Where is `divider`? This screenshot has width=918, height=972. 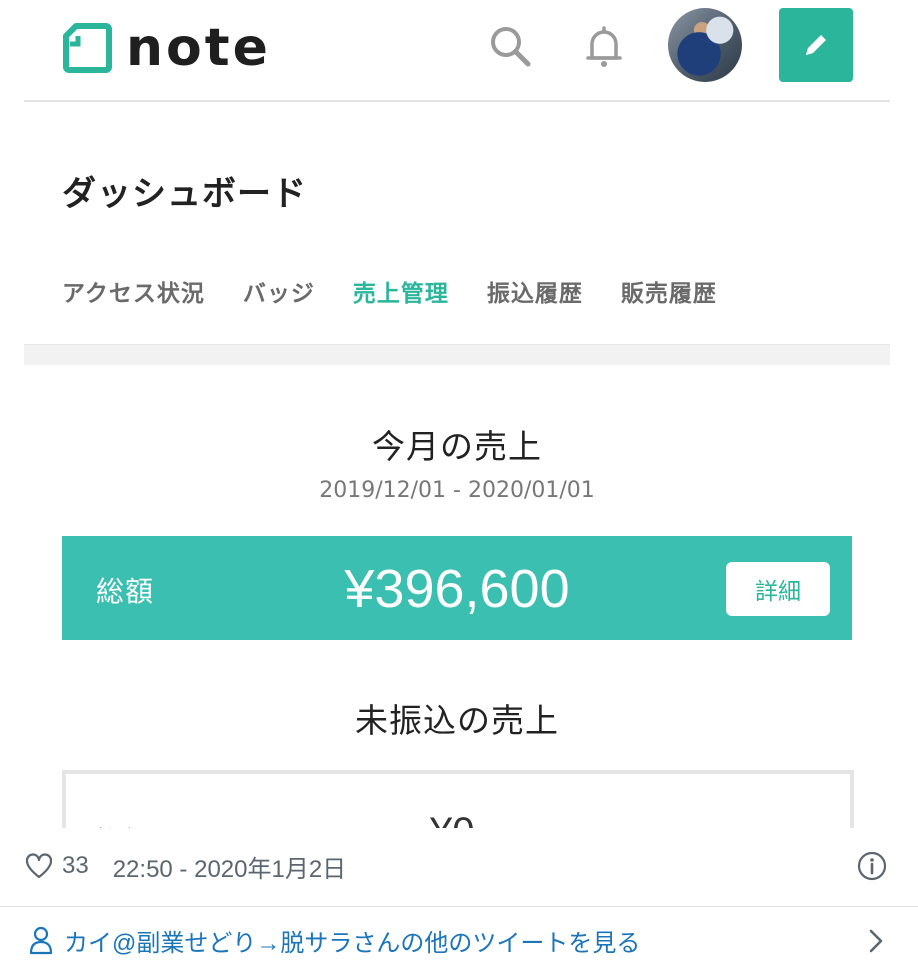 divider is located at coordinates (459, 906).